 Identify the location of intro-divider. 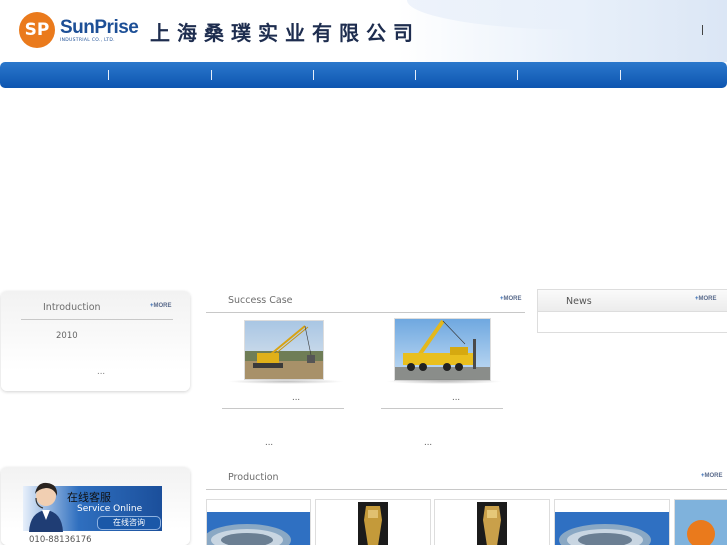
(97, 319).